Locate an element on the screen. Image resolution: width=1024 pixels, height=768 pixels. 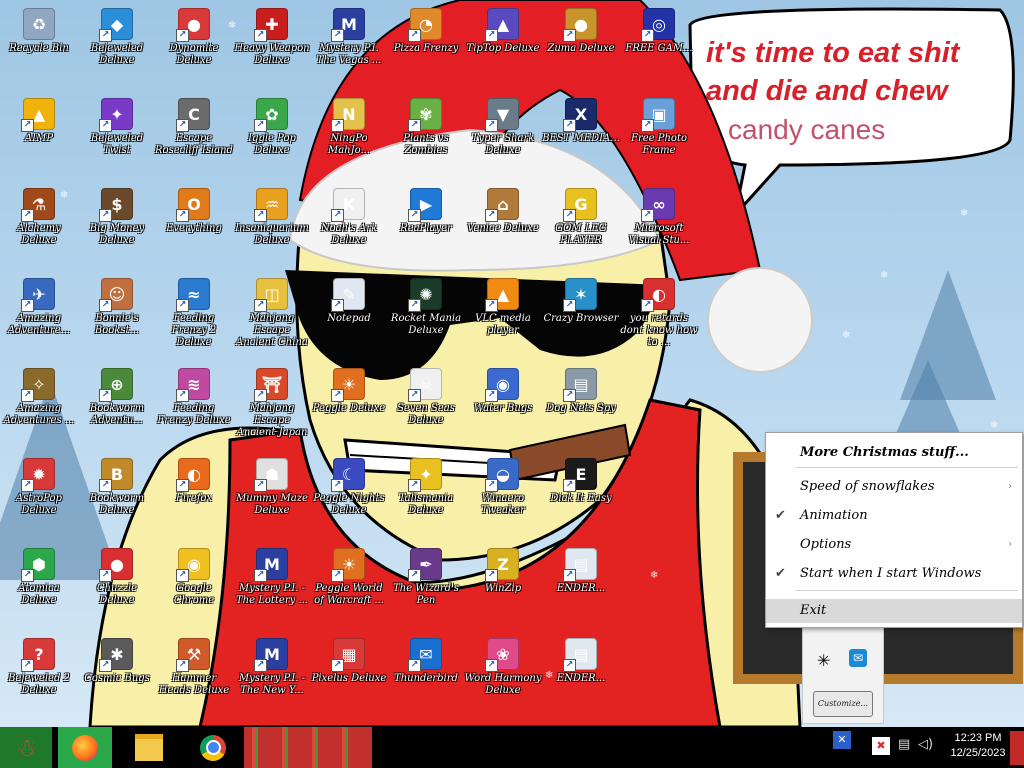
desktop-icon: ♒ ↗ Insaniquarium Deluxe is located at coordinates (272, 225).